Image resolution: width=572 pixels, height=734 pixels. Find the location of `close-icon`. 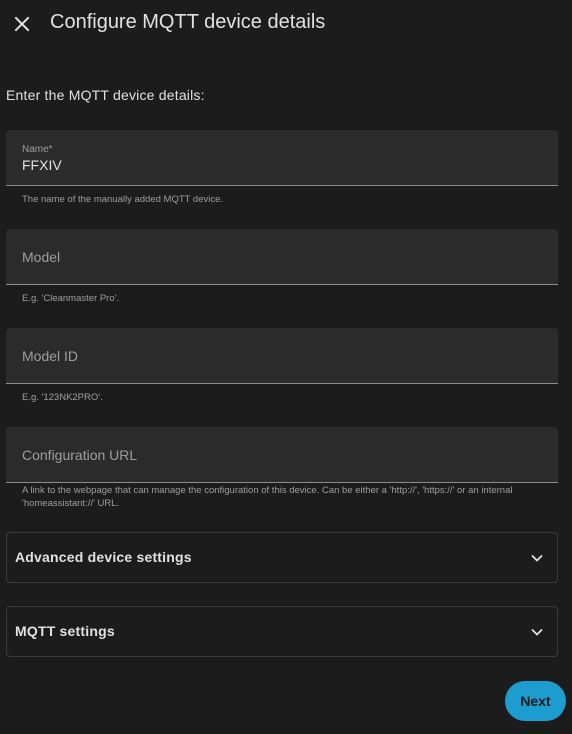

close-icon is located at coordinates (22, 24).